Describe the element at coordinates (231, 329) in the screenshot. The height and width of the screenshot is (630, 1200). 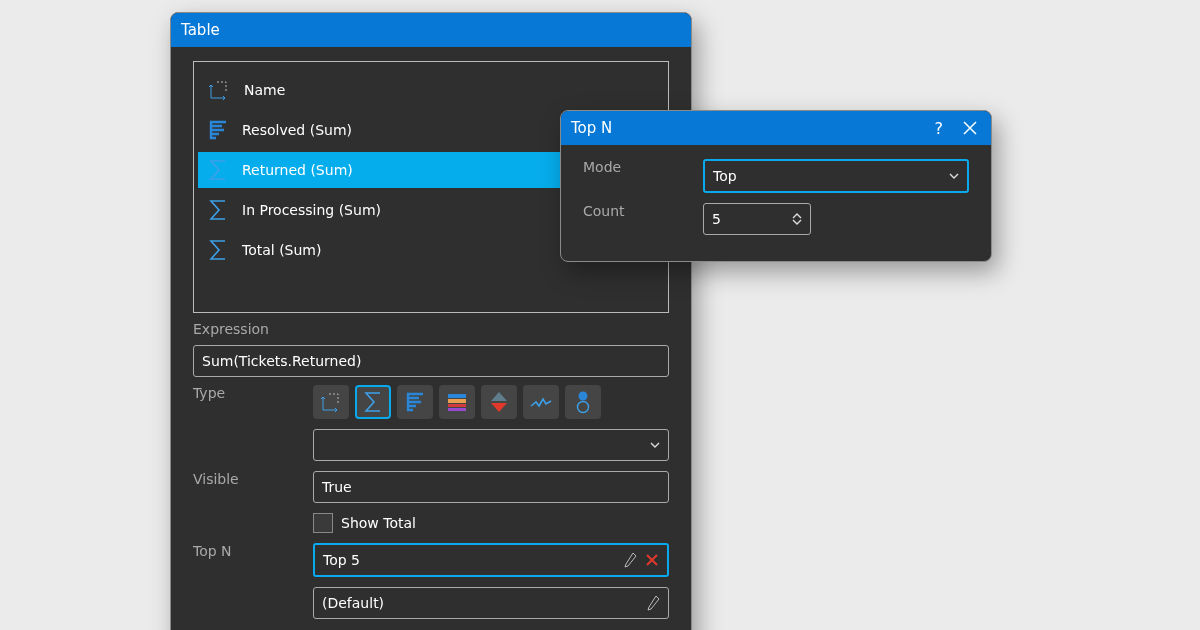
I see `field-label: Expression` at that location.